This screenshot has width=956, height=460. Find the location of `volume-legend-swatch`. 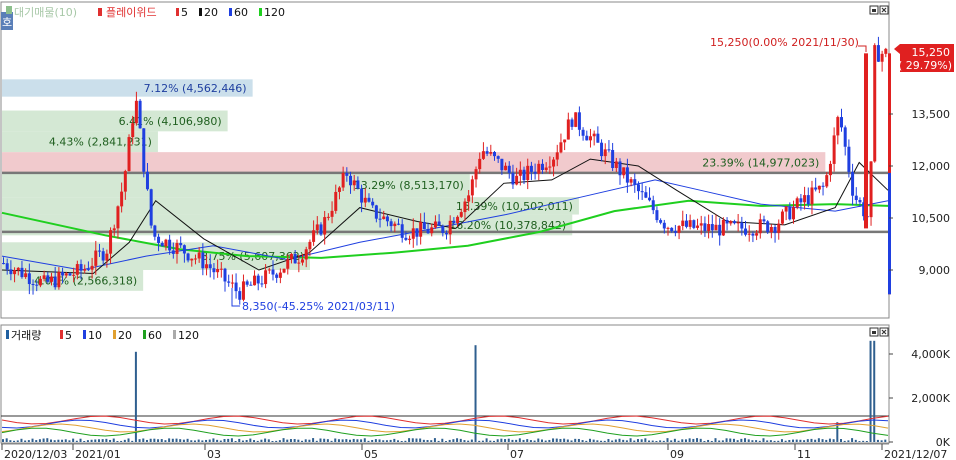

volume-legend-swatch is located at coordinates (7, 334).